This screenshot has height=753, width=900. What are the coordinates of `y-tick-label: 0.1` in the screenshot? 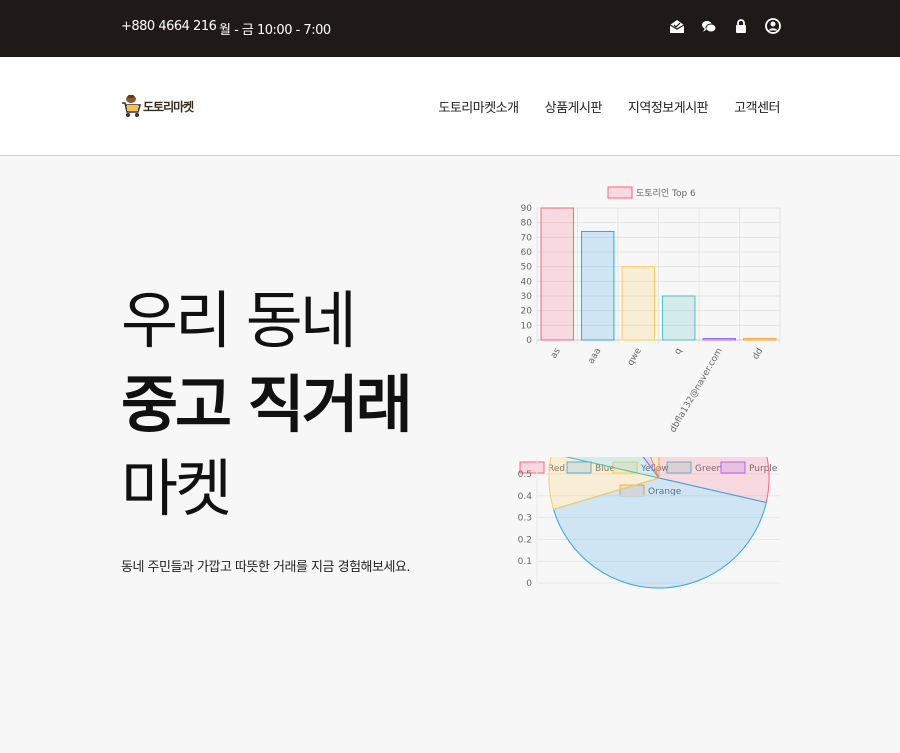 It's located at (525, 562).